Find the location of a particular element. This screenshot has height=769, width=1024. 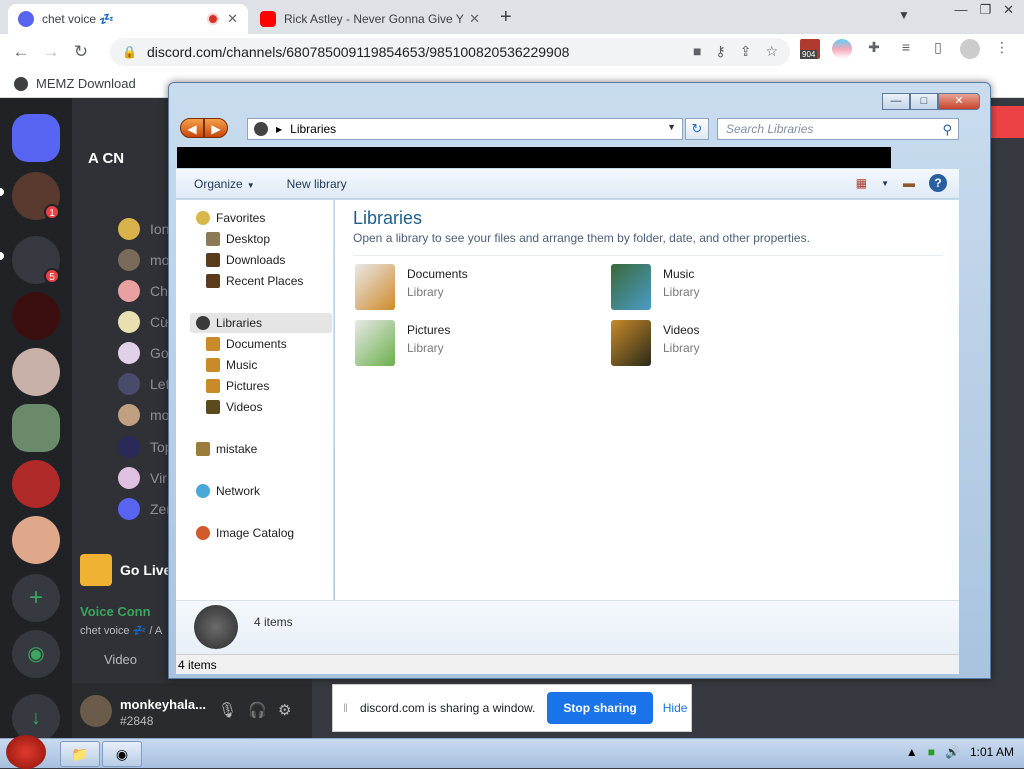

share-icon: ⇪ is located at coordinates (746, 51).